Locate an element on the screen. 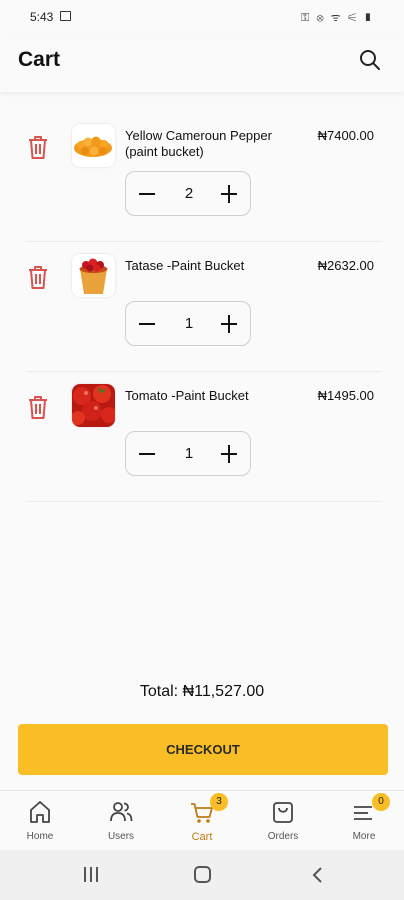  cart-count-badge: 3 is located at coordinates (219, 802).